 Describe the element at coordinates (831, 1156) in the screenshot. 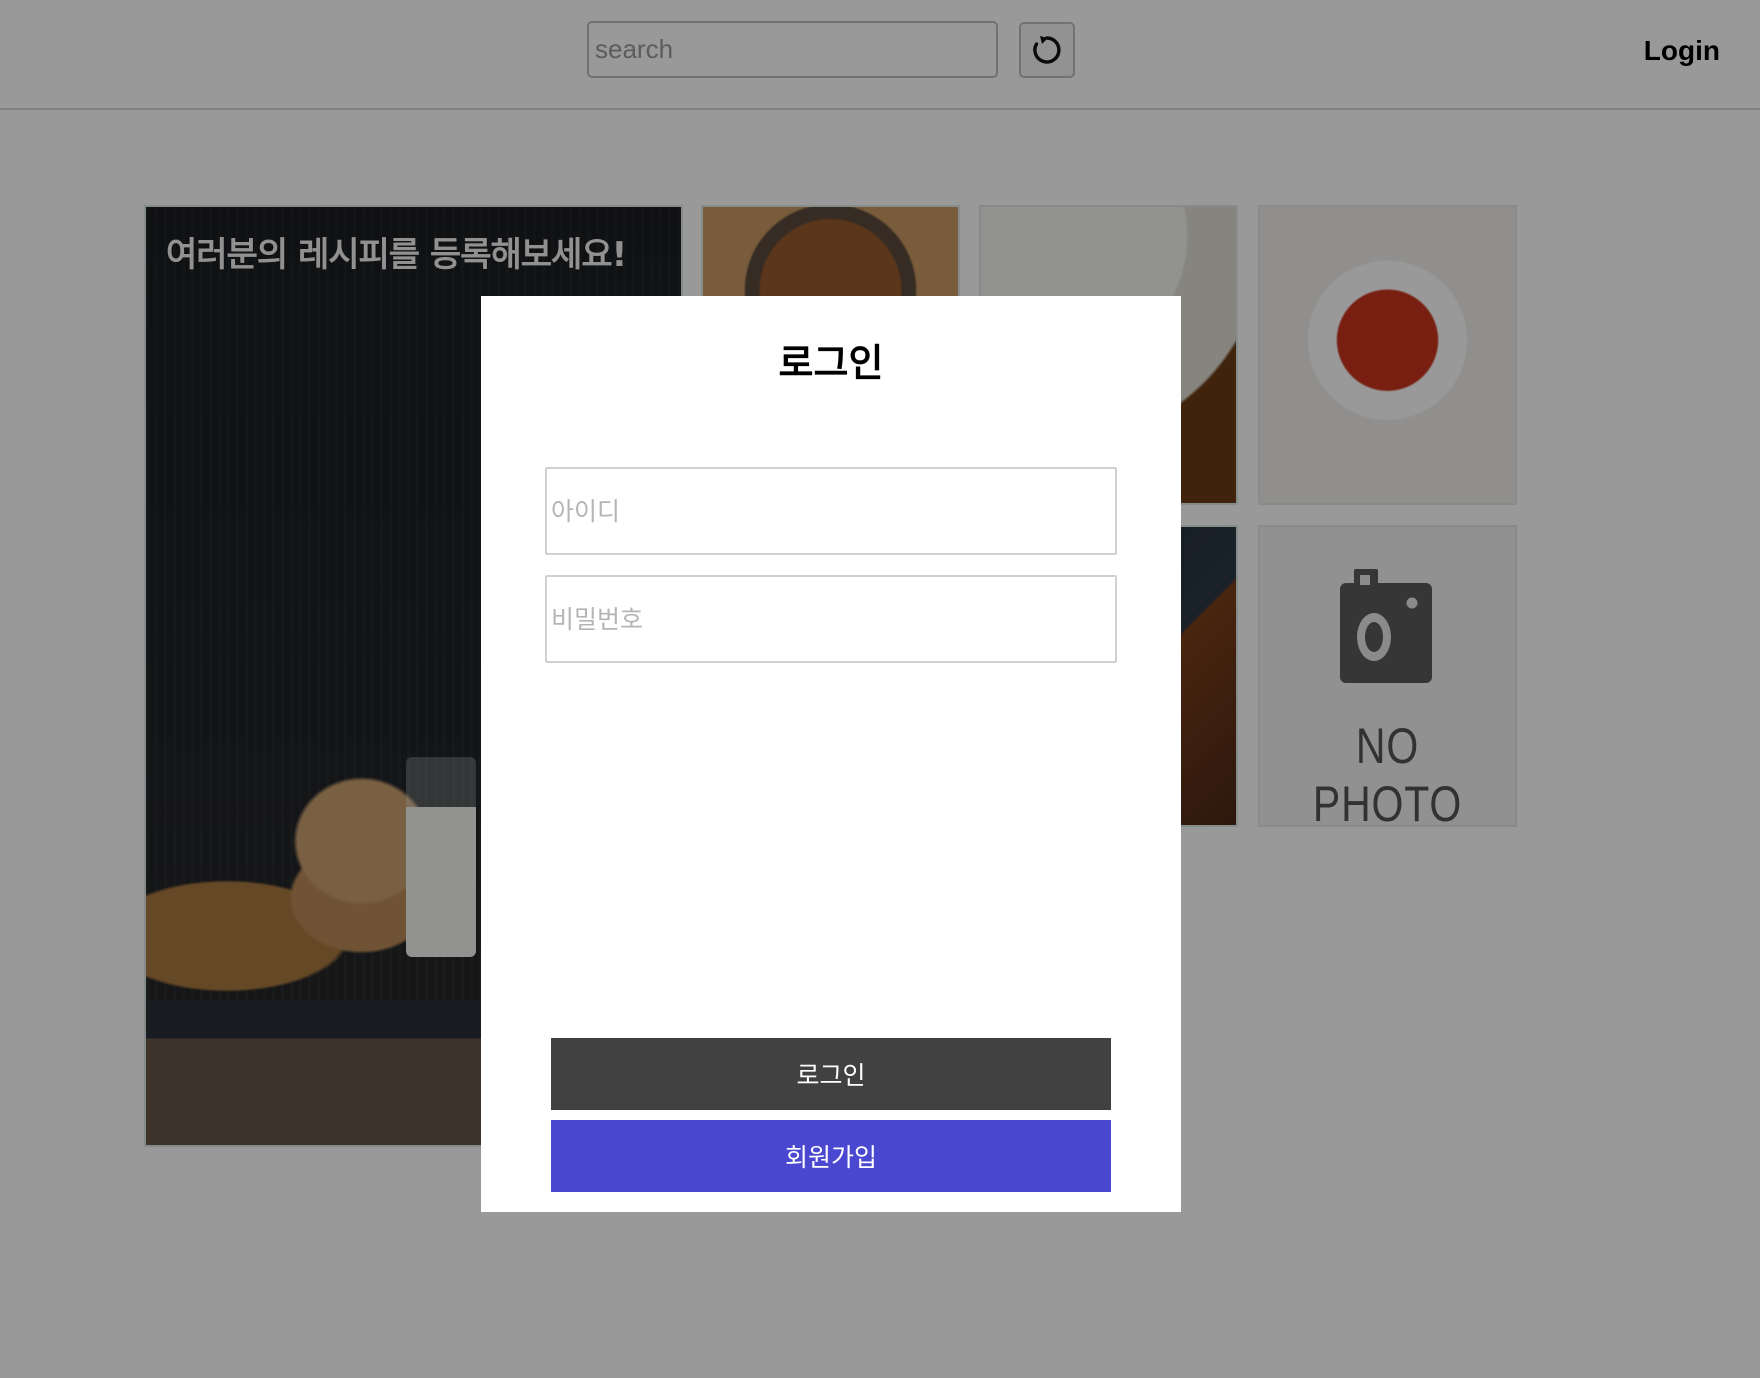

I see `signup-button: 회원가입` at that location.